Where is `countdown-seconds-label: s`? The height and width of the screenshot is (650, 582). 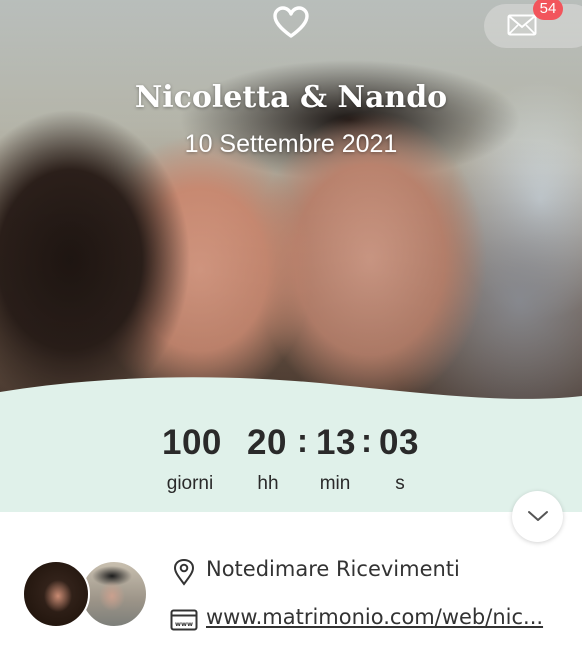 countdown-seconds-label: s is located at coordinates (400, 483).